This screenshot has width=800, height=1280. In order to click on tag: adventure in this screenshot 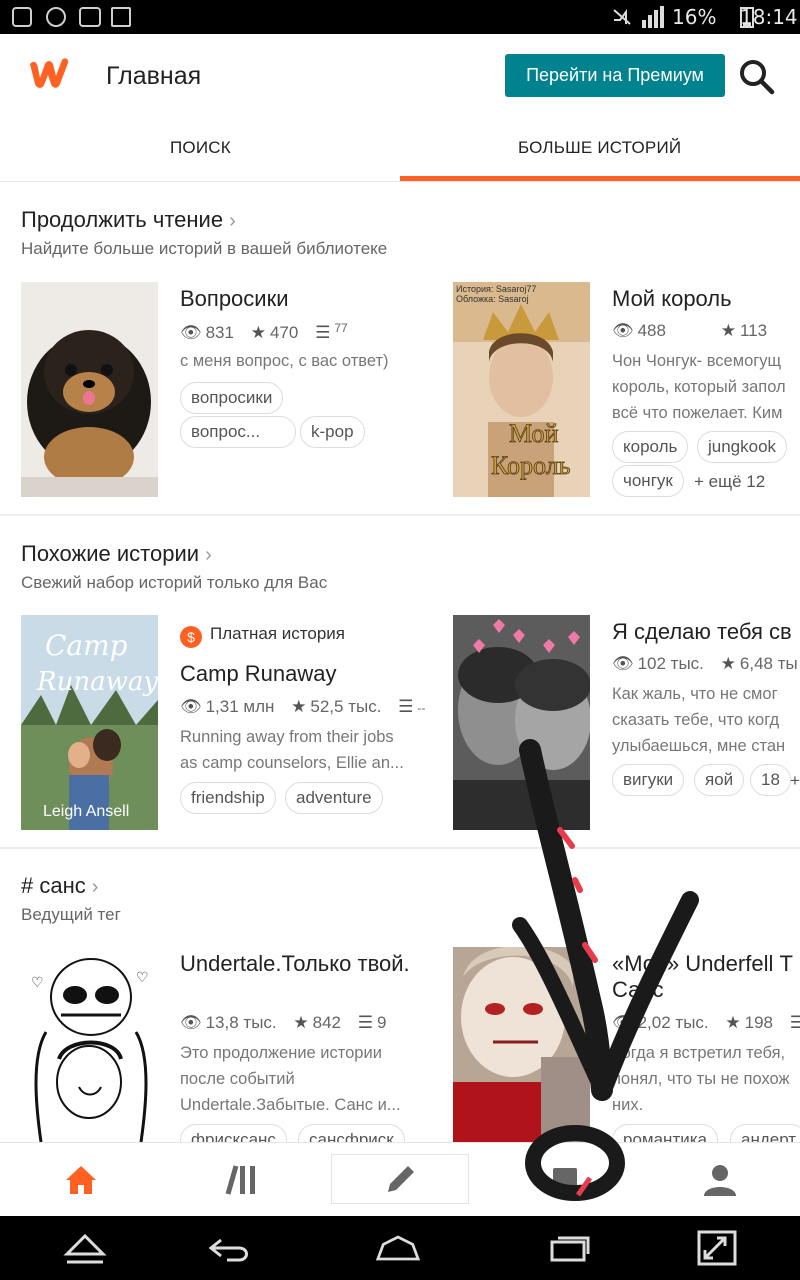, I will do `click(334, 798)`.